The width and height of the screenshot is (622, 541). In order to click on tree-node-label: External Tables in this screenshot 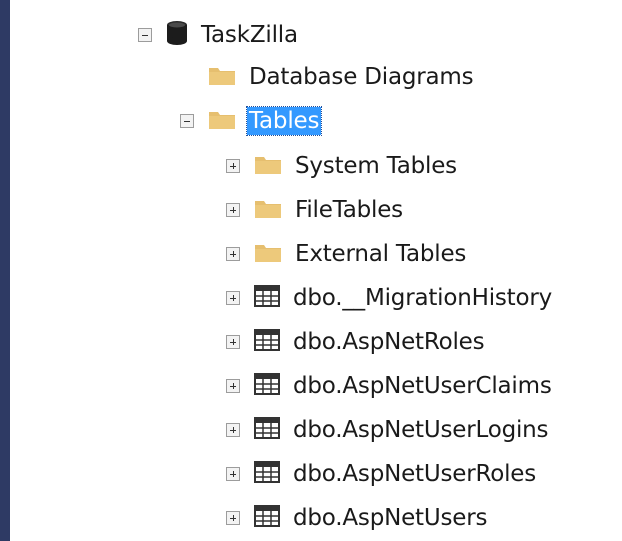, I will do `click(381, 254)`.